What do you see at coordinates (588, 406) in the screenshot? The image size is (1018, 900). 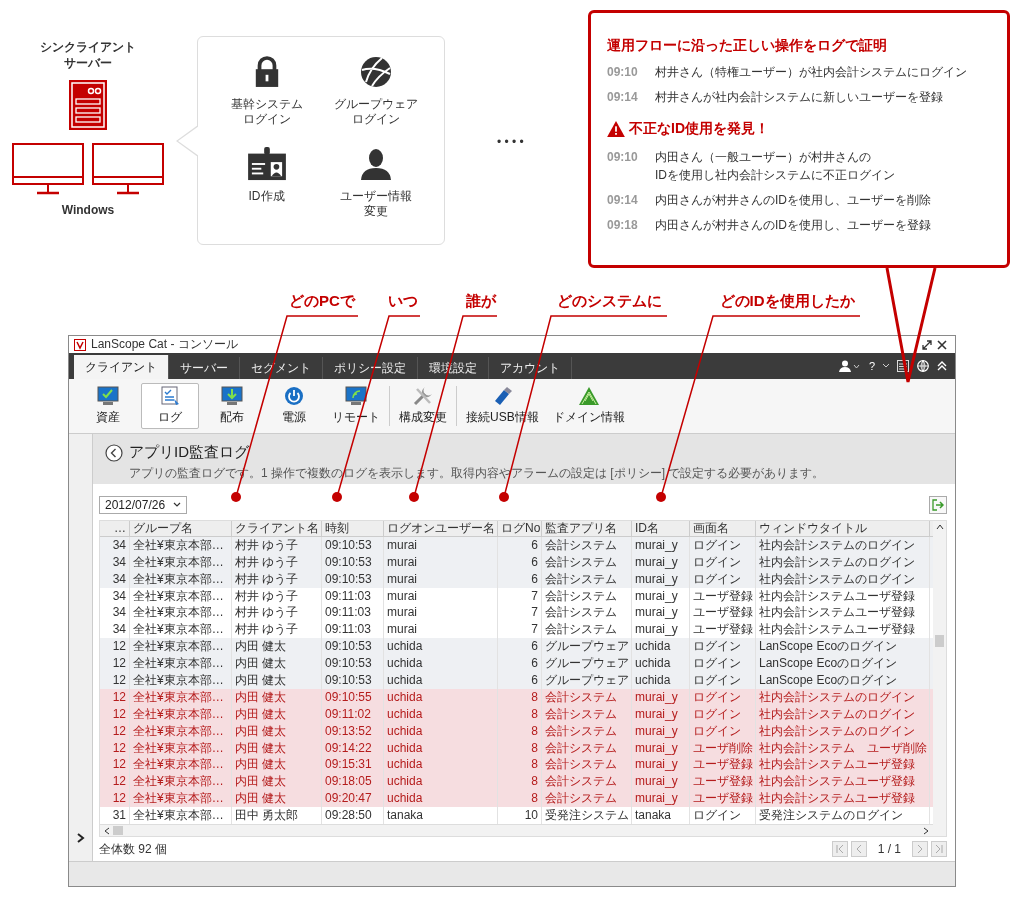 I see `toolbar-button: ドメイン情報` at bounding box center [588, 406].